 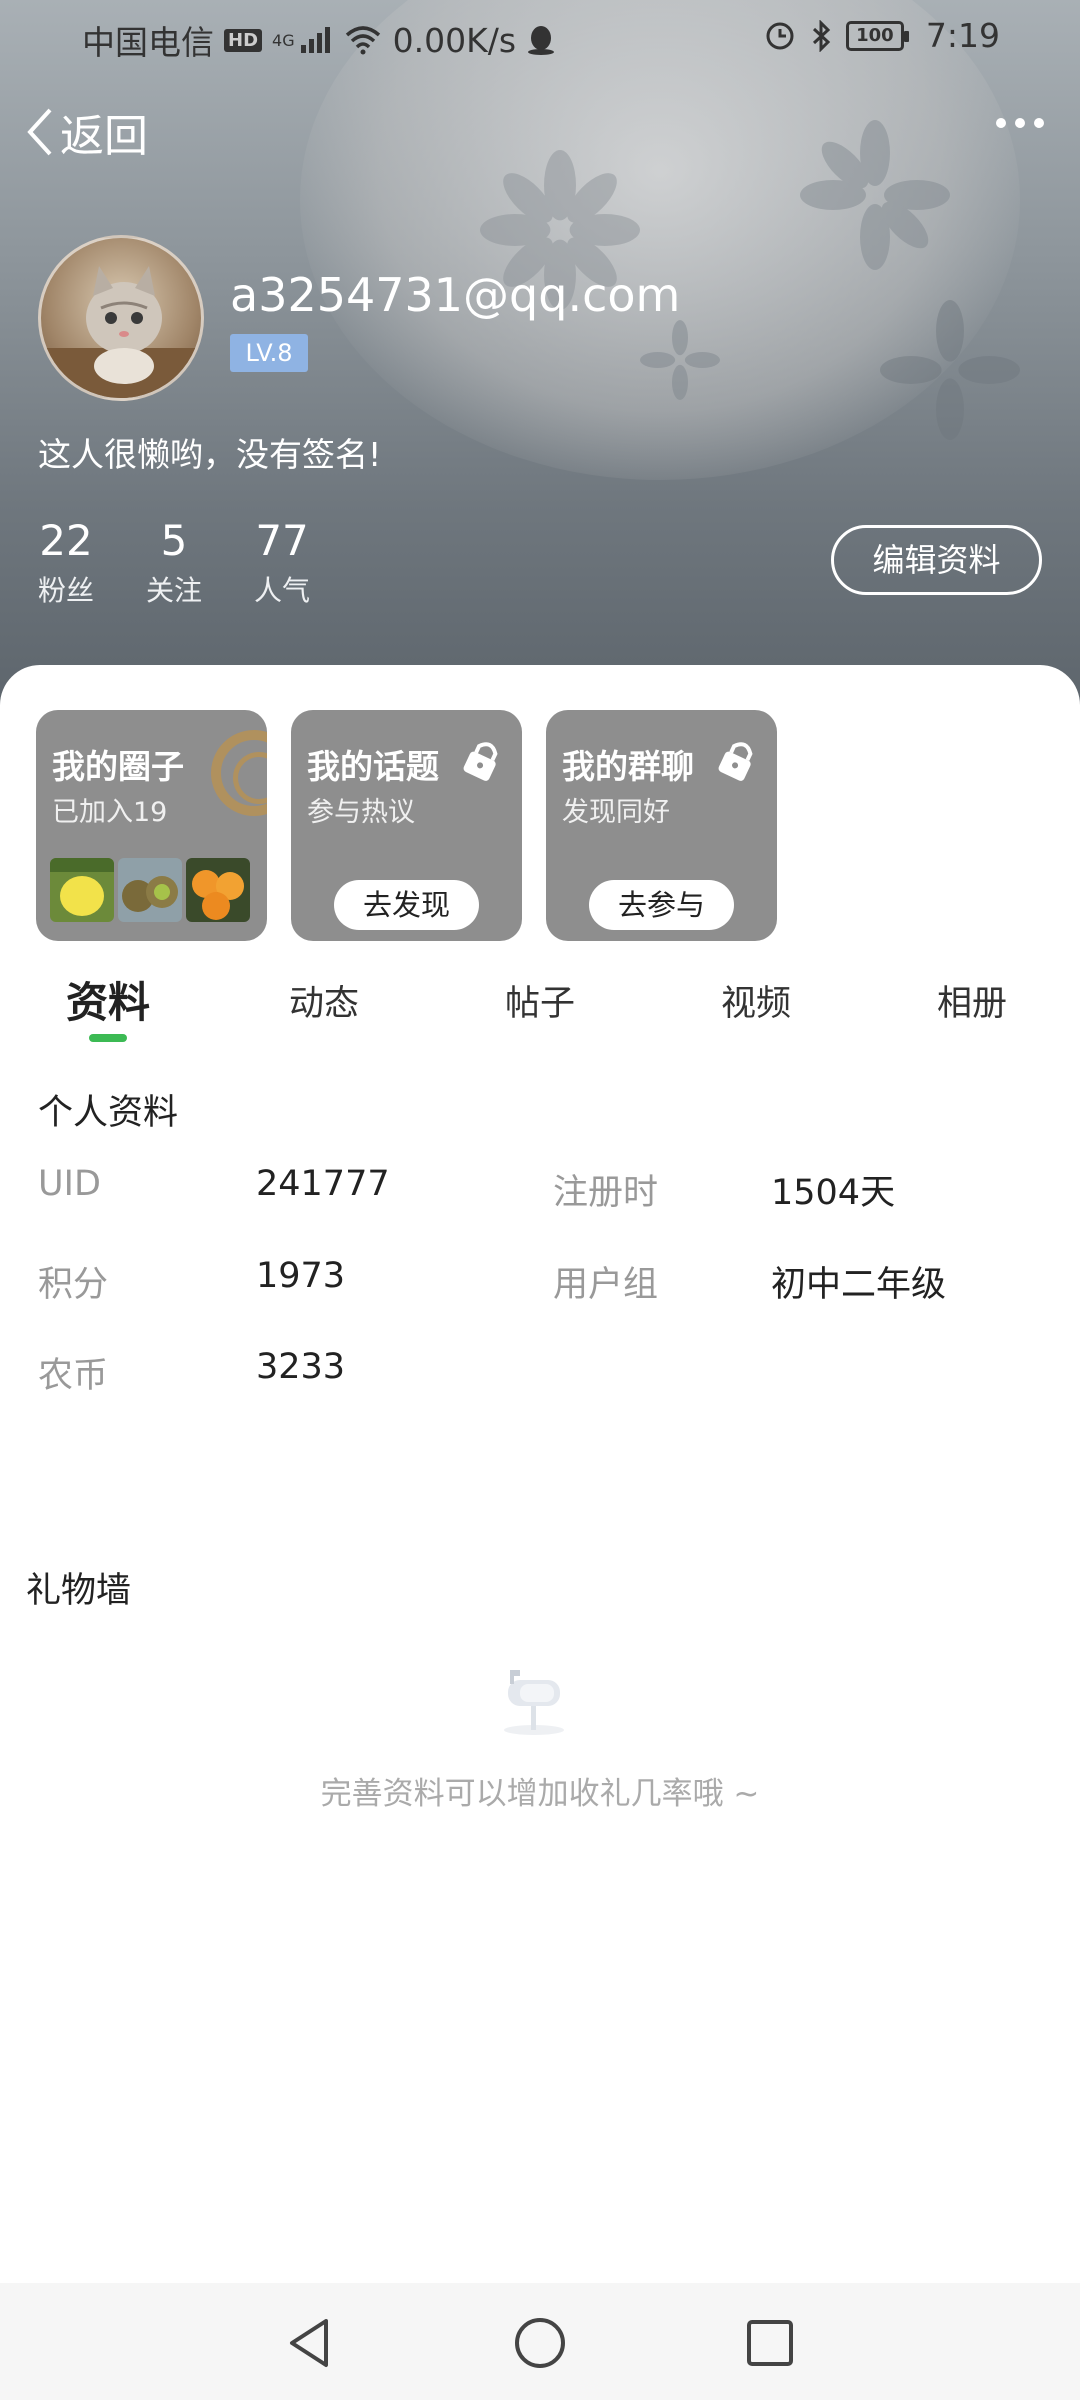 What do you see at coordinates (73, 1376) in the screenshot?
I see `info-label-coins: 农币` at bounding box center [73, 1376].